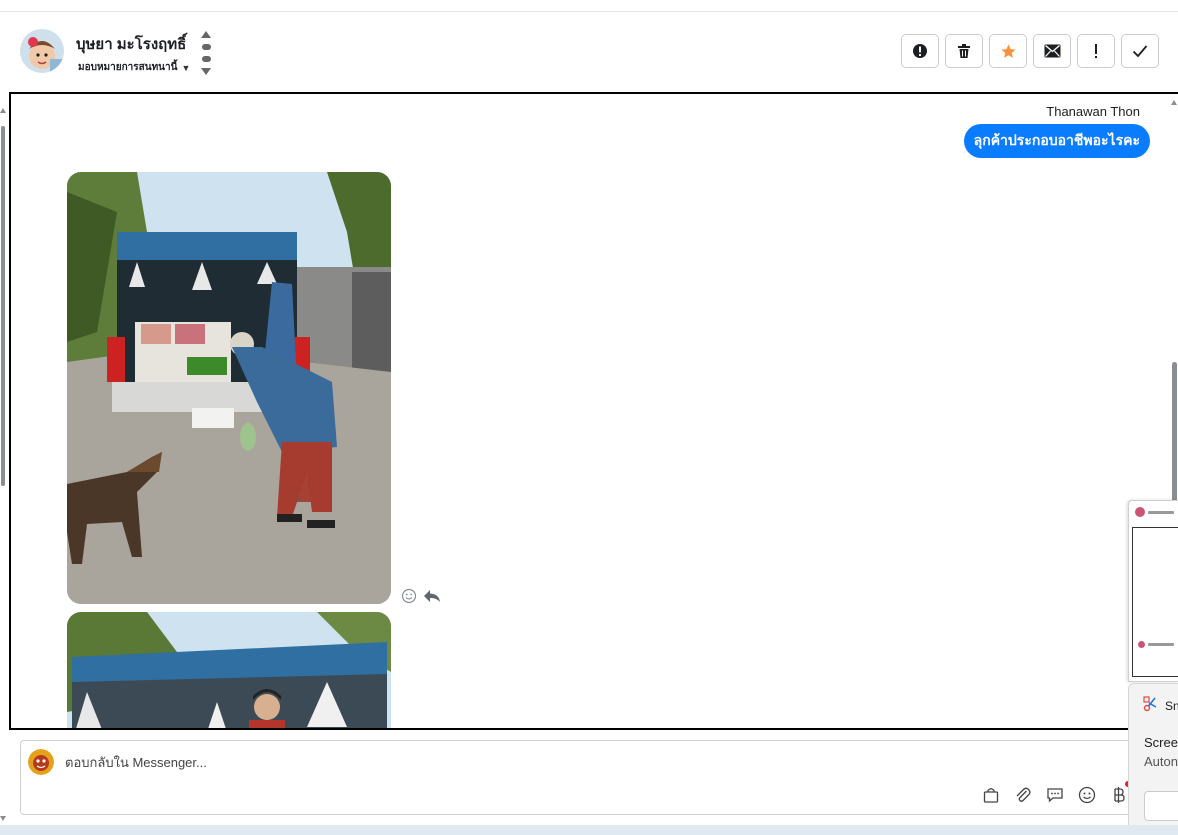 The height and width of the screenshot is (835, 1178). What do you see at coordinates (186, 67) in the screenshot?
I see `chevron-down-icon: ▼` at bounding box center [186, 67].